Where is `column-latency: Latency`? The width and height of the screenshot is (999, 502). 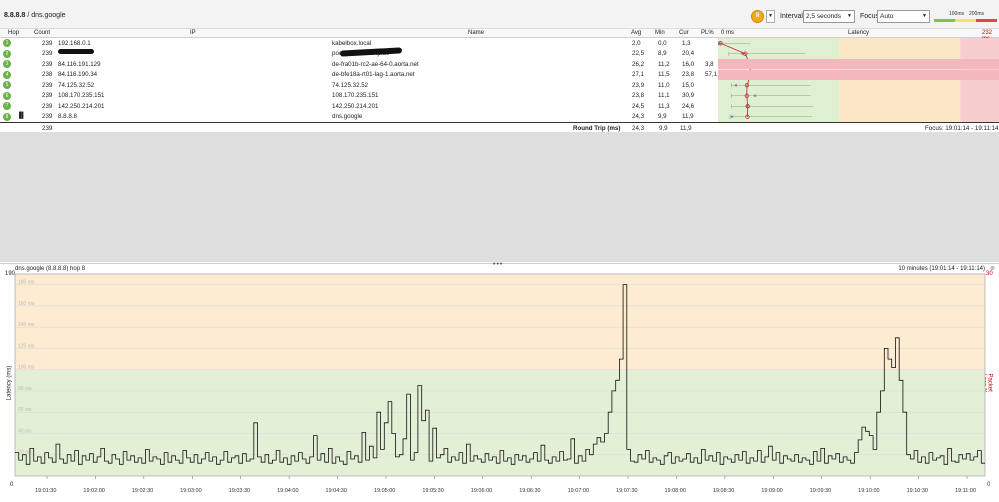
column-latency: Latency is located at coordinates (858, 33).